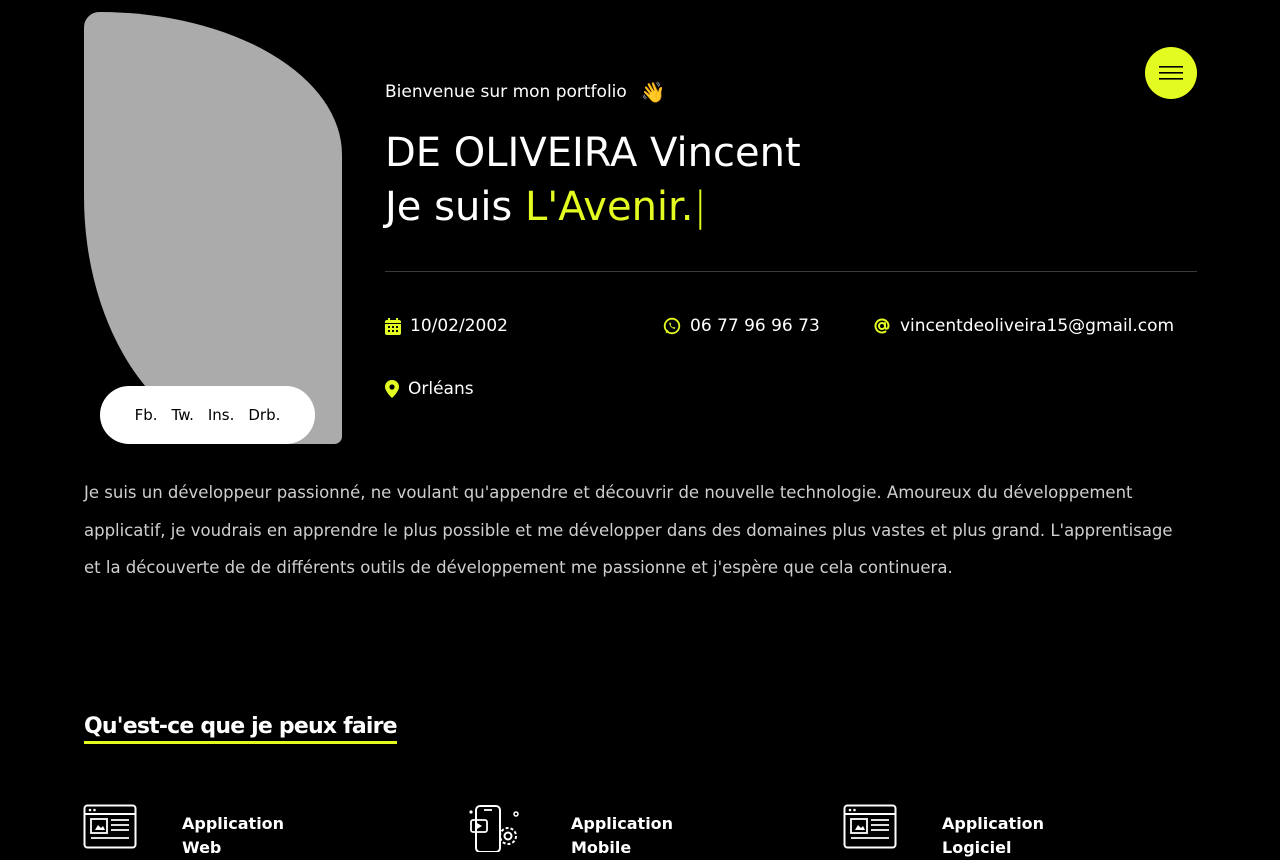 The image size is (1280, 860). I want to click on facebook-link: Fb., so click(146, 415).